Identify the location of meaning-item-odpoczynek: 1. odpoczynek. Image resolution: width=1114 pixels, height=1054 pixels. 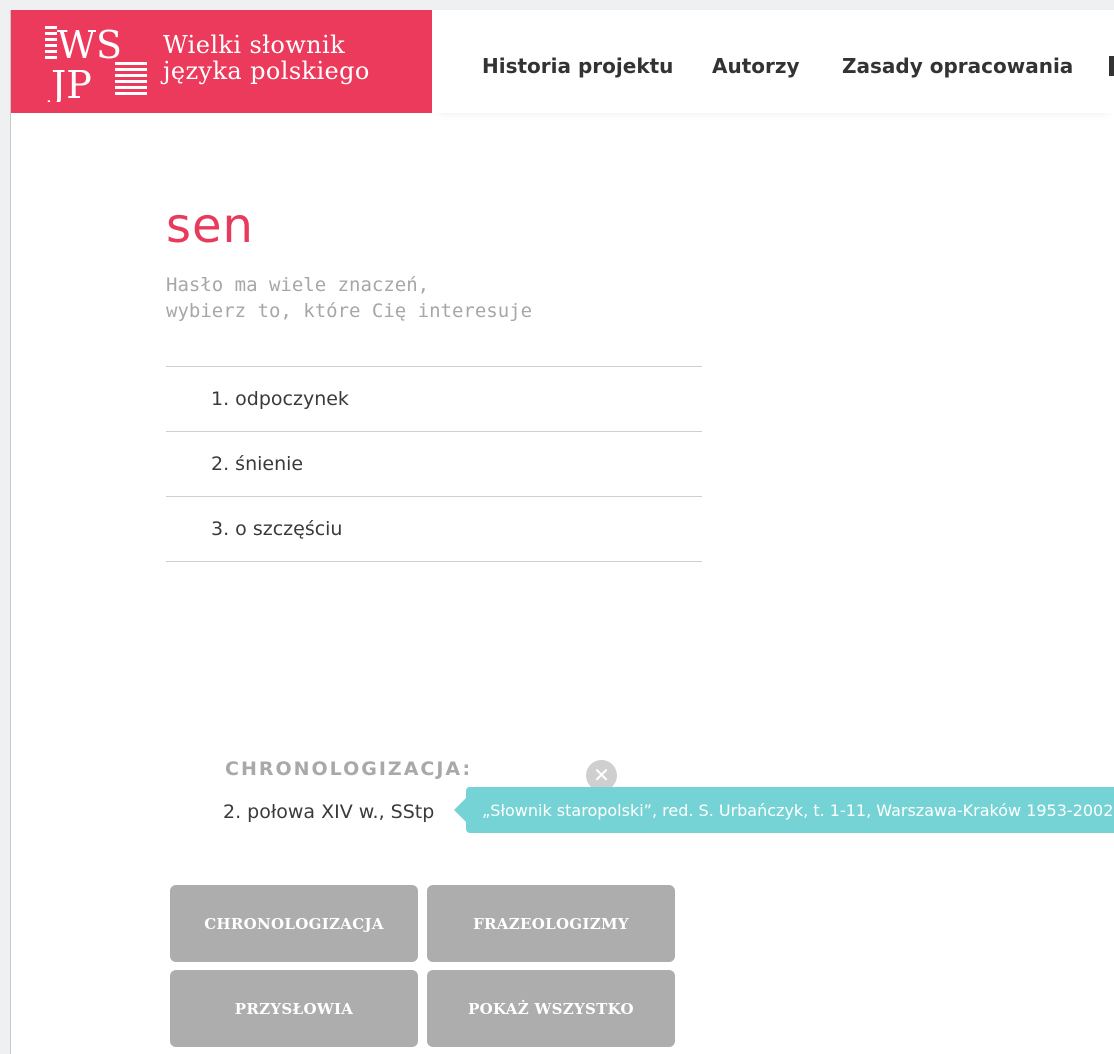
(434, 399).